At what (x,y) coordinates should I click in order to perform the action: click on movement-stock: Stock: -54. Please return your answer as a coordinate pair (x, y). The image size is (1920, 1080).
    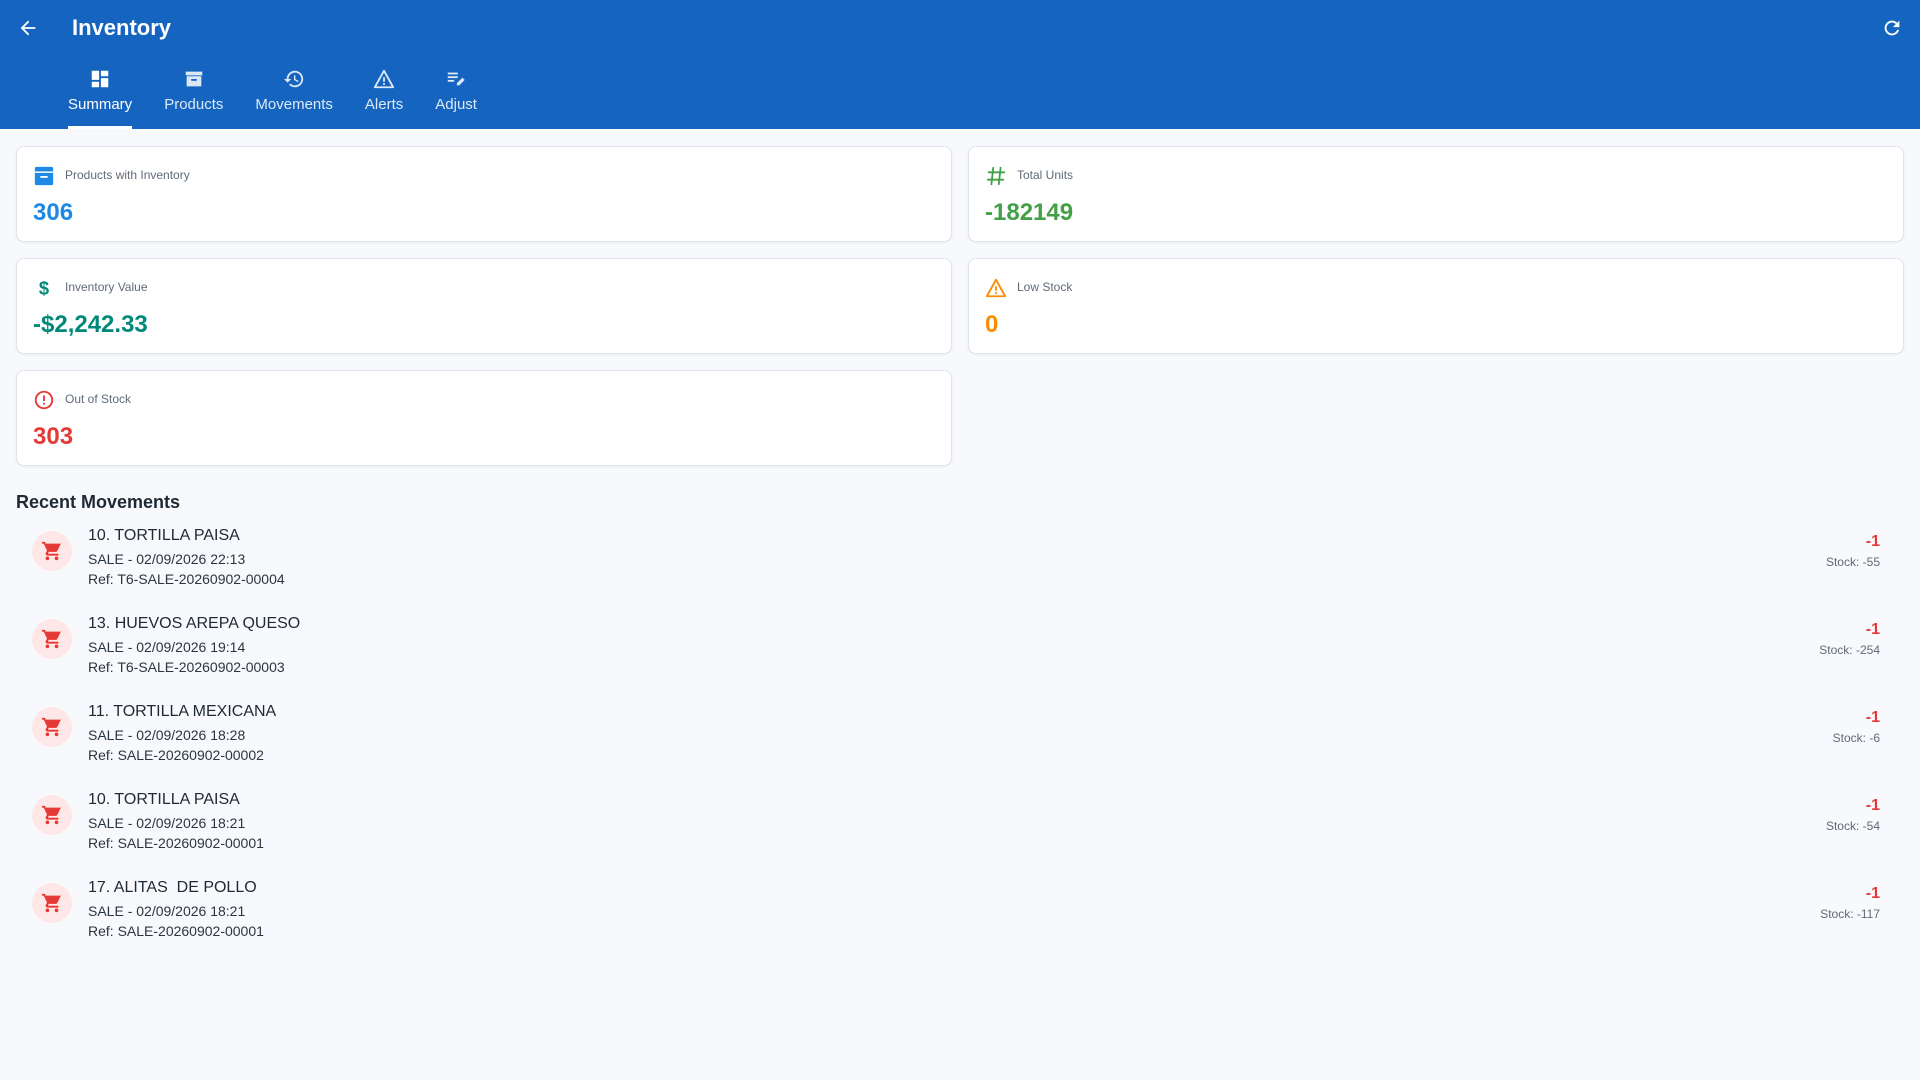
    Looking at the image, I should click on (1852, 826).